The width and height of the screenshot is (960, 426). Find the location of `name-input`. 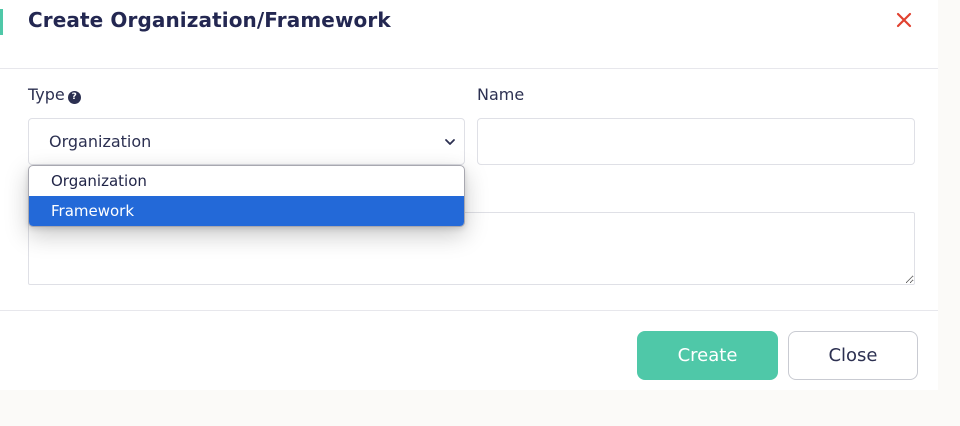

name-input is located at coordinates (696, 141).